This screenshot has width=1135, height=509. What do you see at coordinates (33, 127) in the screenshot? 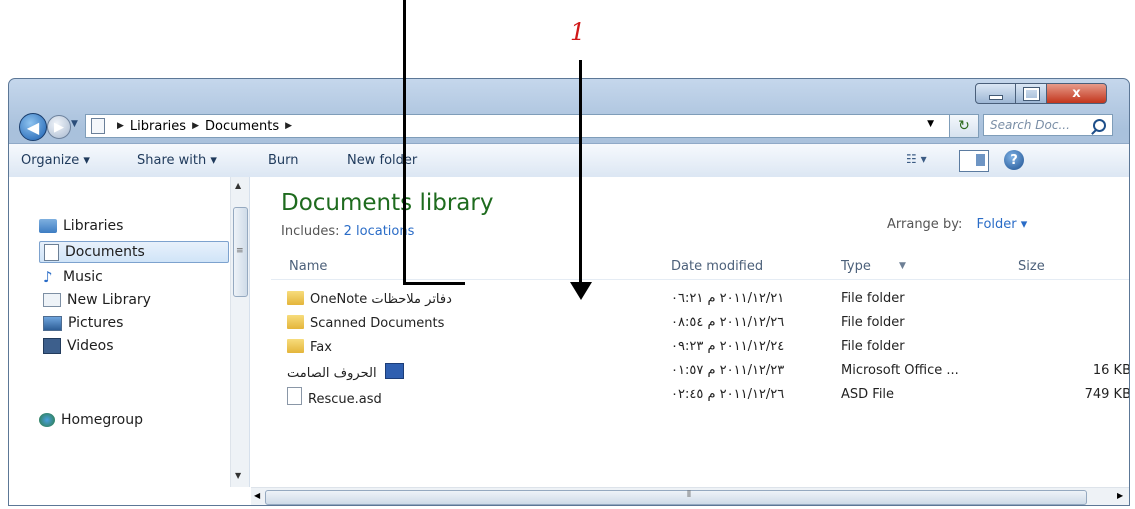
I see `back-button: ◀` at bounding box center [33, 127].